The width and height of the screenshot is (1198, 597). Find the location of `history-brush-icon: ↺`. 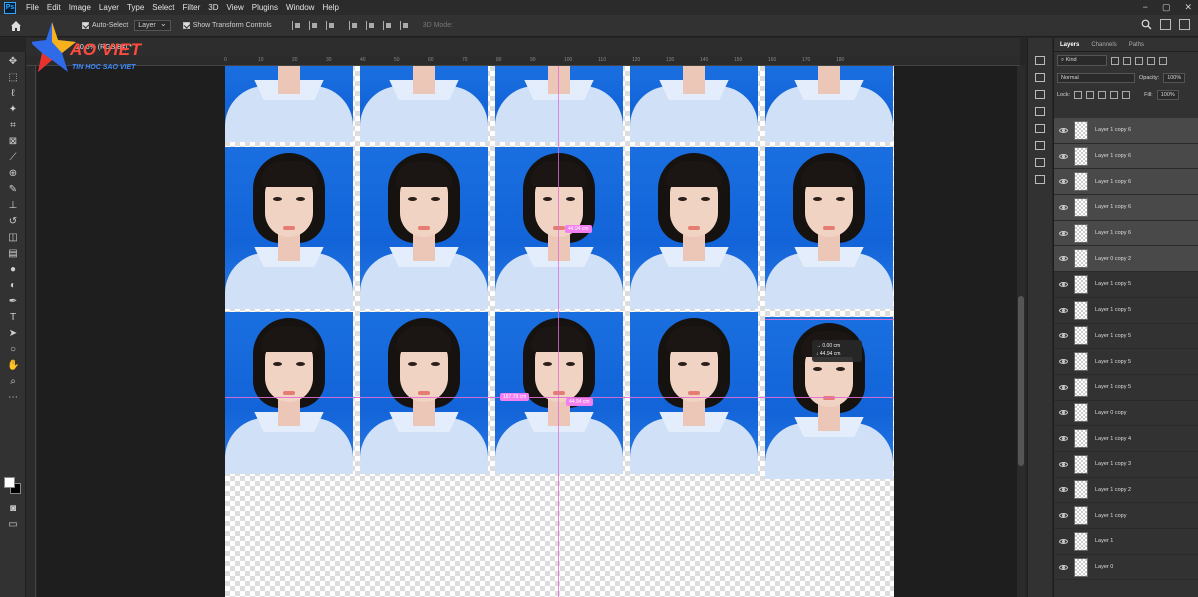

history-brush-icon: ↺ is located at coordinates (13, 222).